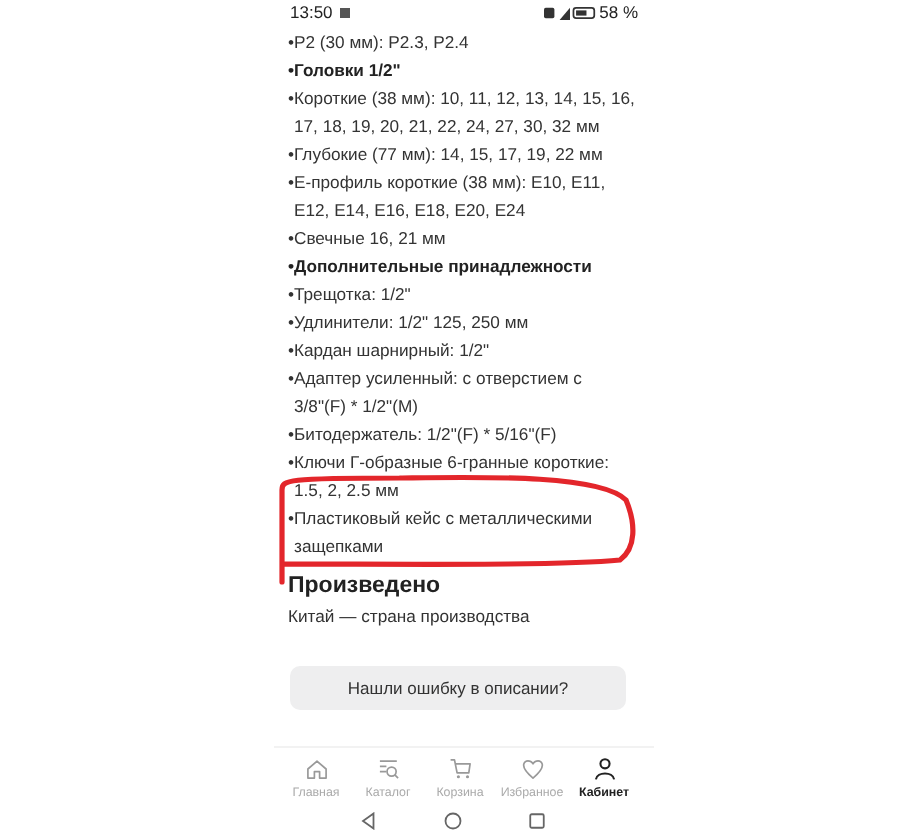 The width and height of the screenshot is (922, 830). I want to click on spec-item: •Адаптер усиленный: с отверстием с 3/8"(F) * 1/2"(M), so click(436, 393).